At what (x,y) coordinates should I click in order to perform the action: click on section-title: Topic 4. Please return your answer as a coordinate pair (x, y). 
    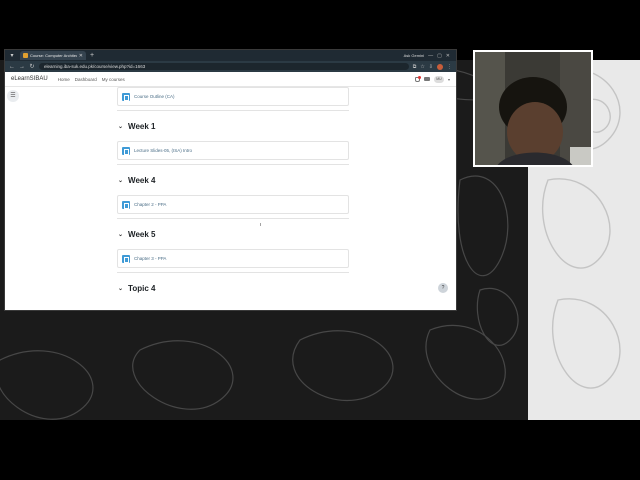
    Looking at the image, I should click on (141, 288).